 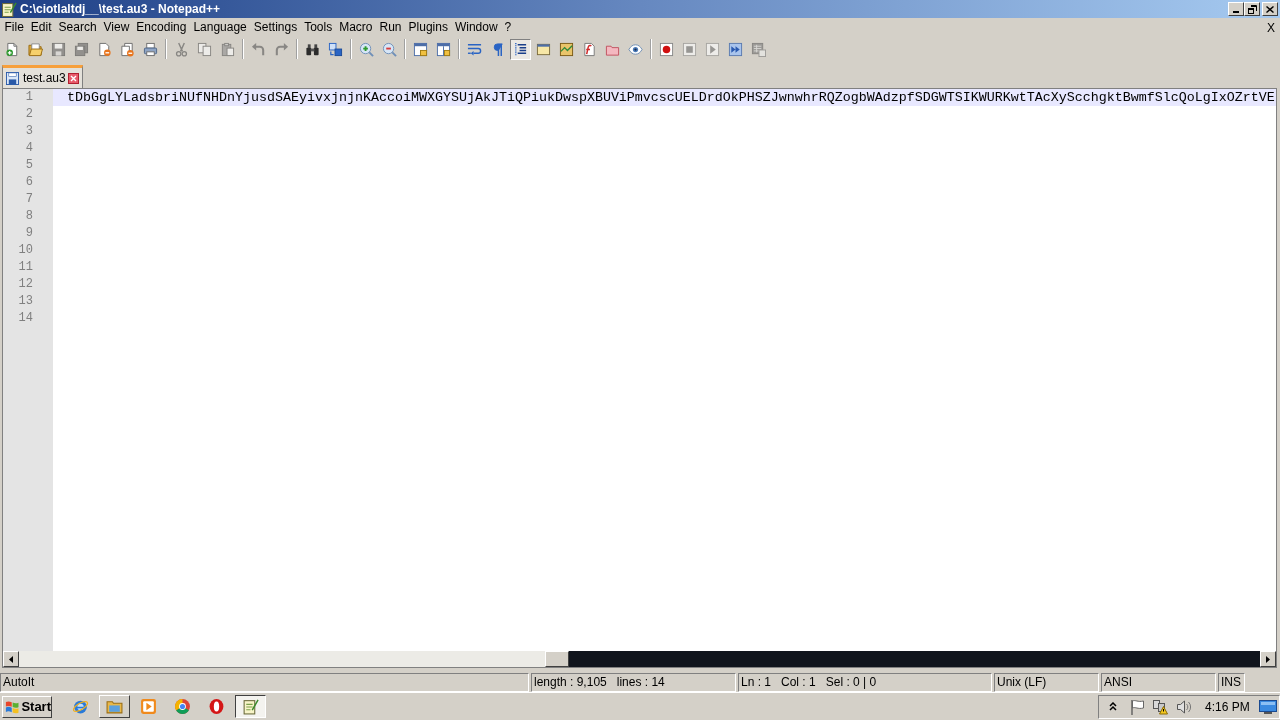 I want to click on menu-item: Tools, so click(x=318, y=27).